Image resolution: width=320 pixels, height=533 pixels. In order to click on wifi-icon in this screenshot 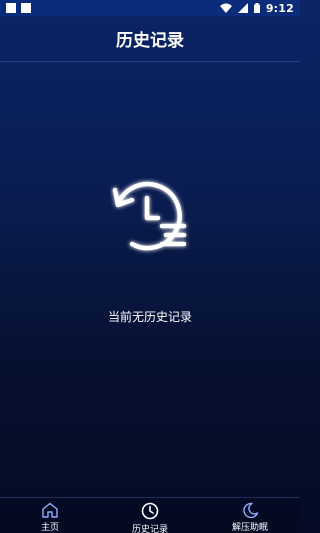, I will do `click(225, 8)`.